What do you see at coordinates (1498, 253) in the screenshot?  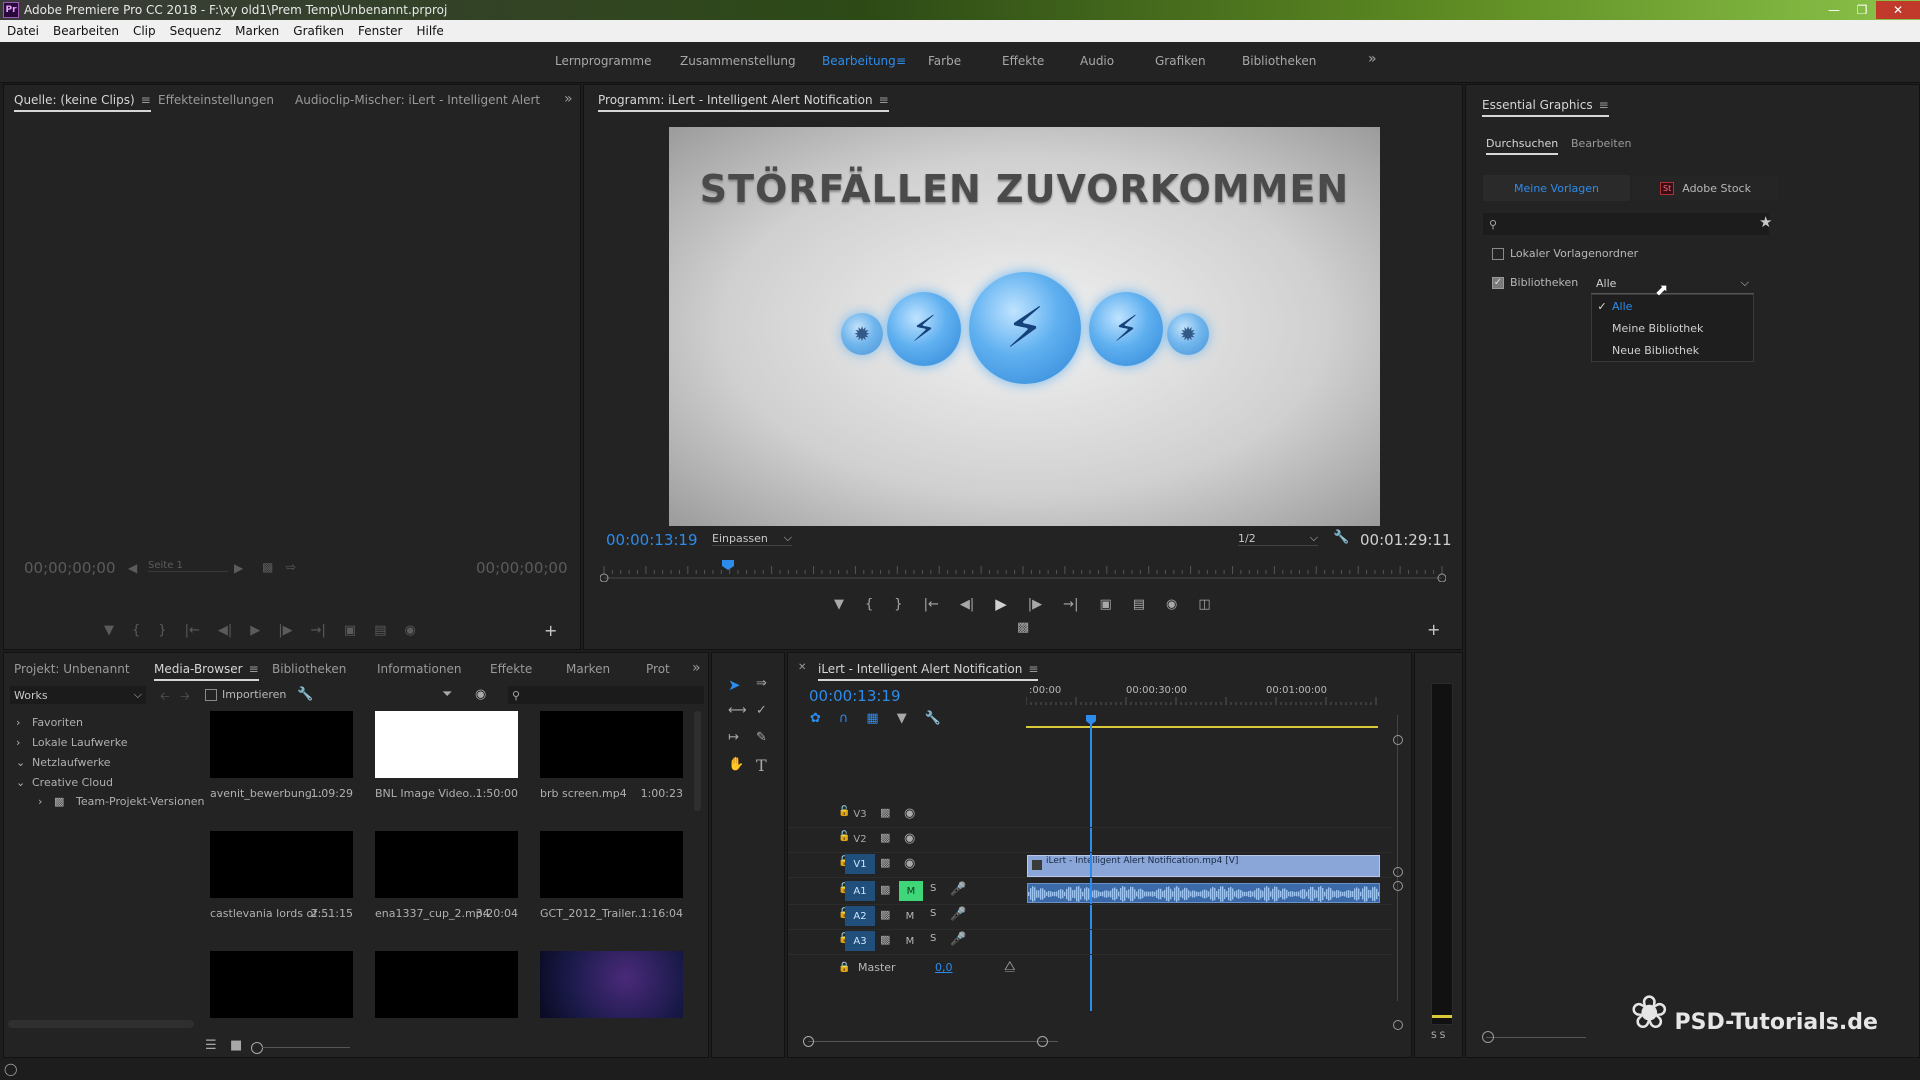 I see `eg-local-folder-checkbox` at bounding box center [1498, 253].